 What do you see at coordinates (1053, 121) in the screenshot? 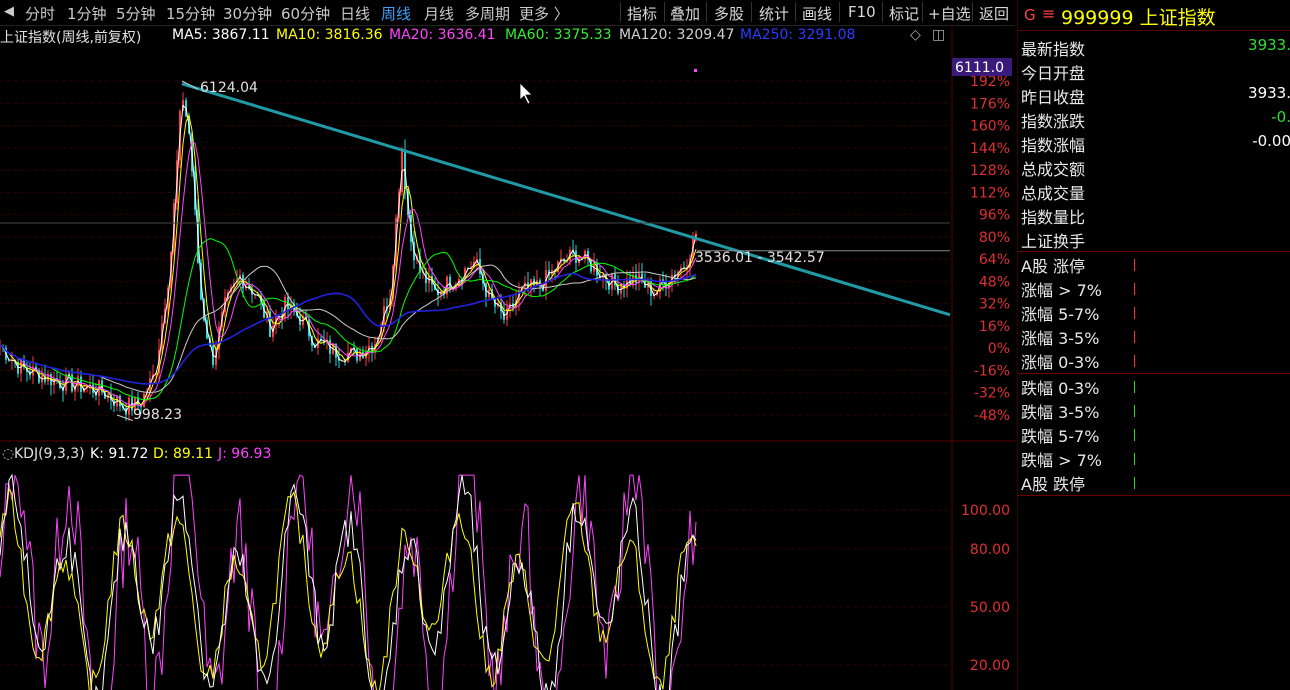
I see `stat-label: 指数涨跌` at bounding box center [1053, 121].